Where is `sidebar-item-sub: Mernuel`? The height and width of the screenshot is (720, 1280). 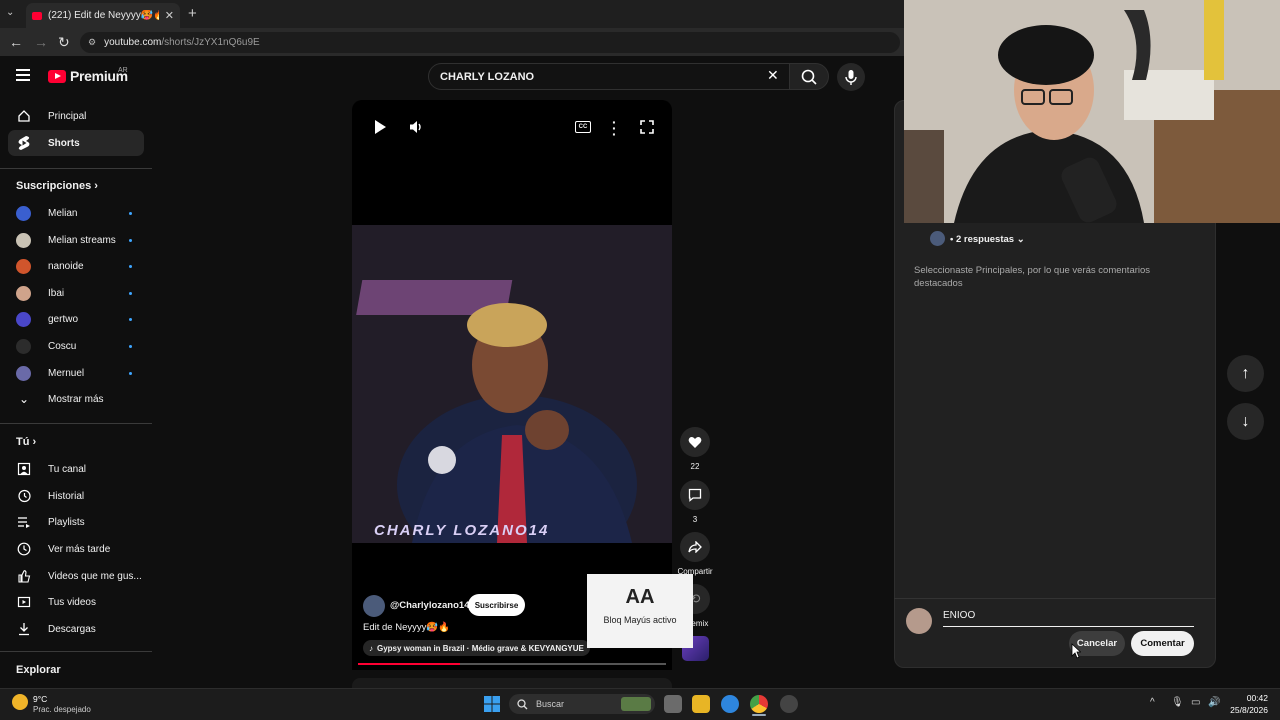 sidebar-item-sub: Mernuel is located at coordinates (76, 373).